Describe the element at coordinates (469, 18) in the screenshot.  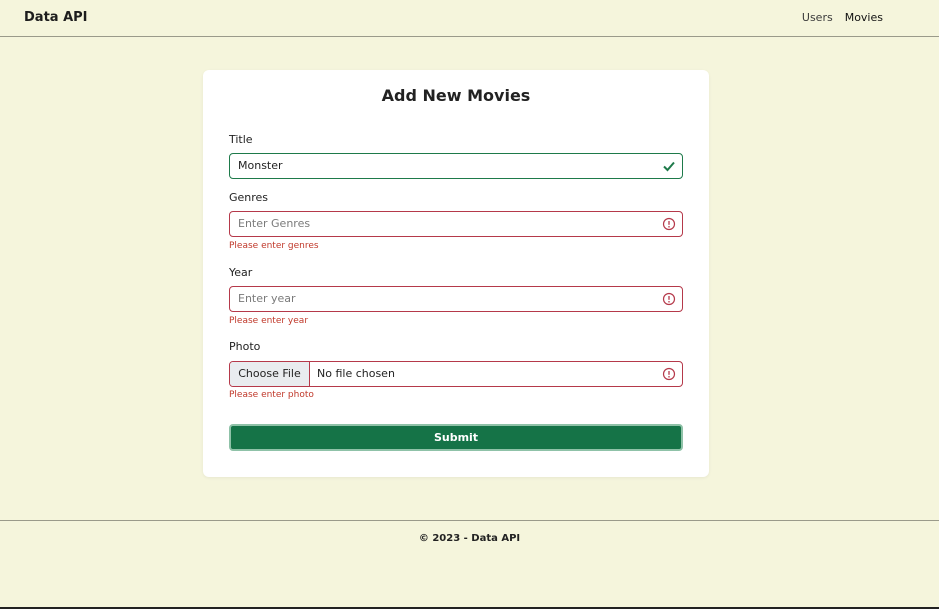
I see `top-navbar: Data API Users Movies` at that location.